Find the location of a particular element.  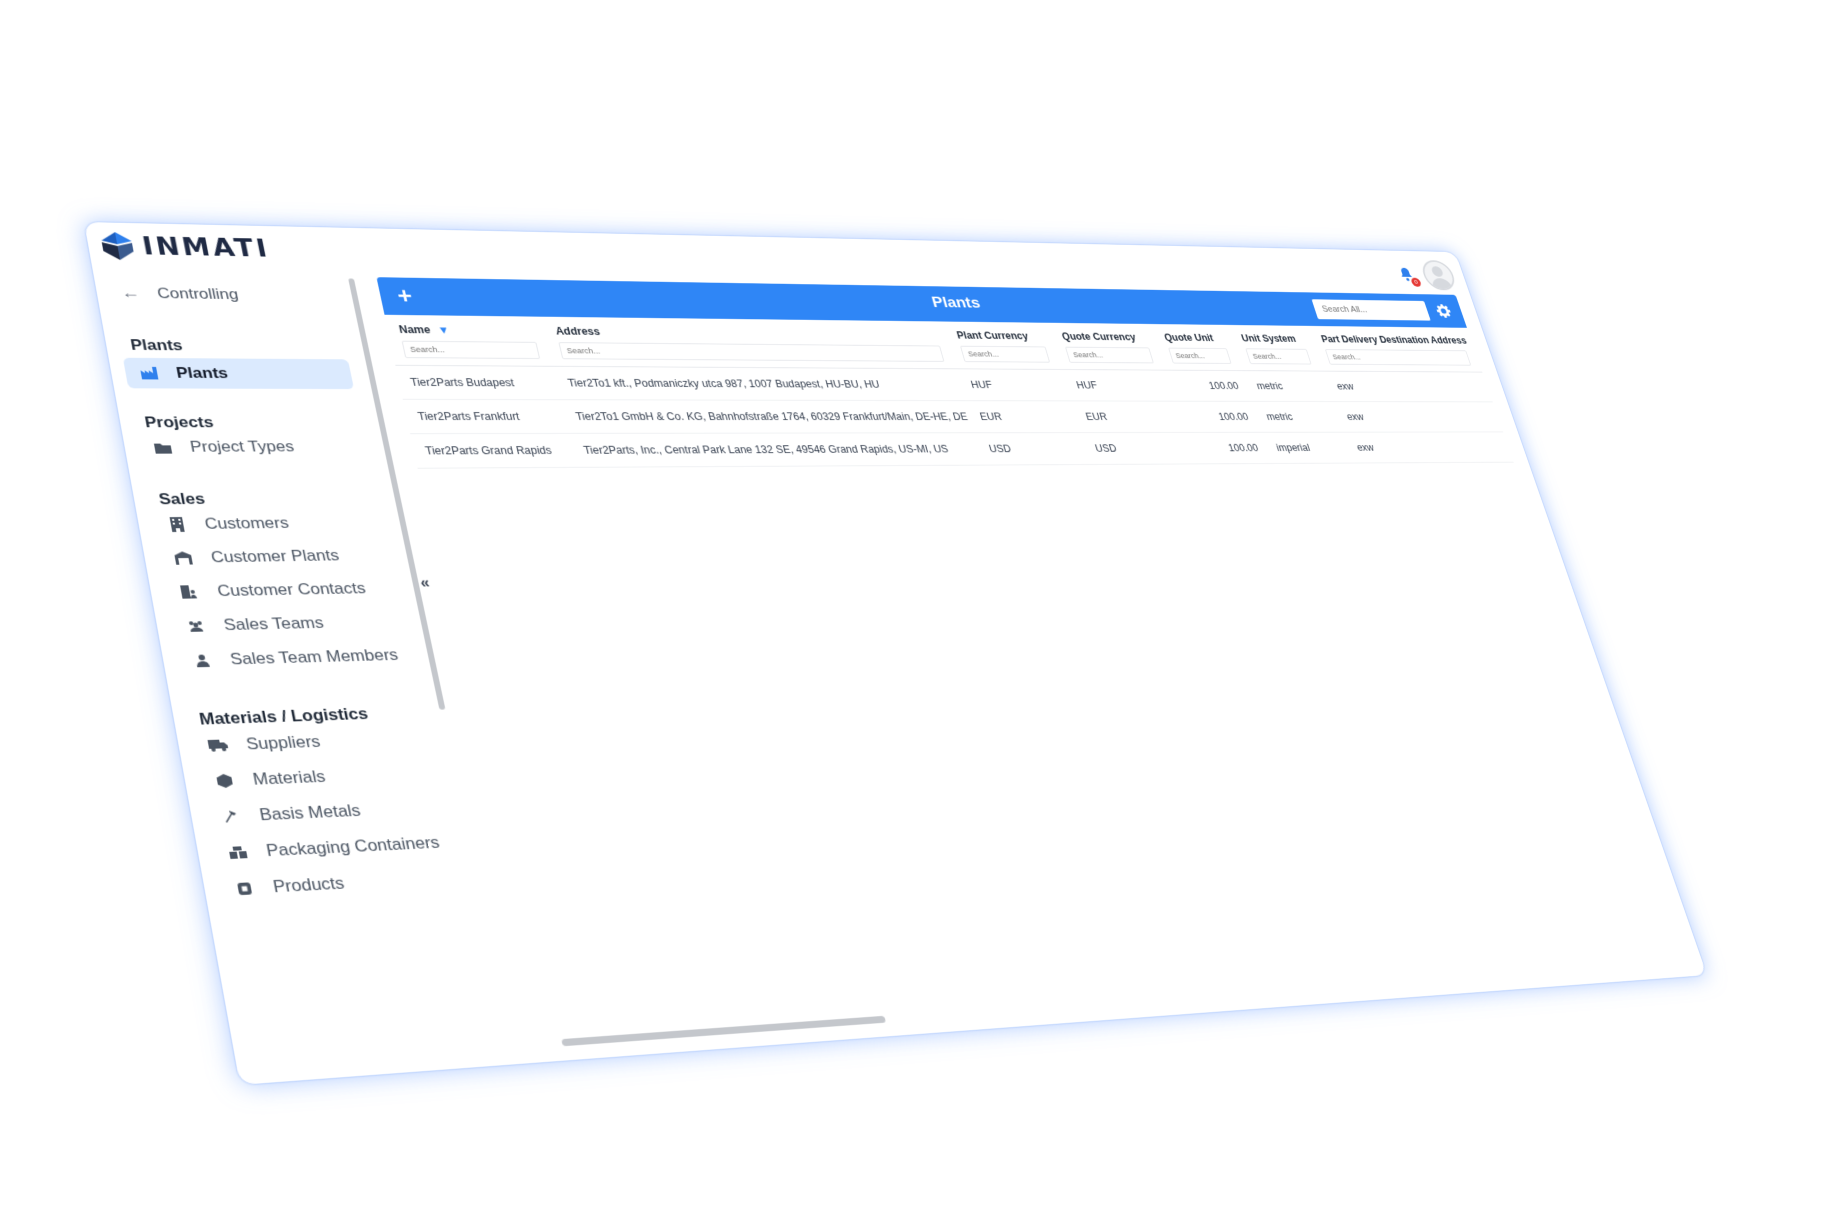

sidebar-item-label: Suppliers is located at coordinates (283, 743).